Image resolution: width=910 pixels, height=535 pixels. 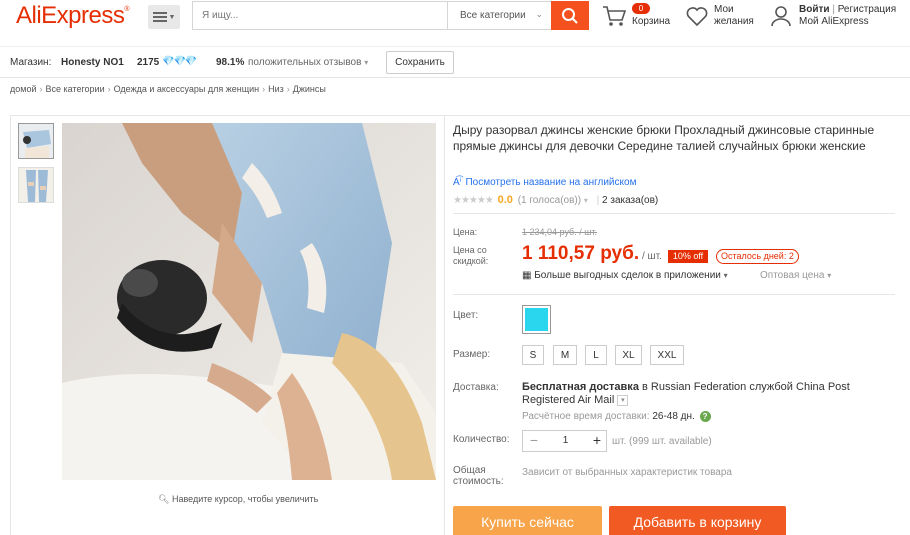 What do you see at coordinates (499, 15) in the screenshot?
I see `search-category-select: Все категории ⌄` at bounding box center [499, 15].